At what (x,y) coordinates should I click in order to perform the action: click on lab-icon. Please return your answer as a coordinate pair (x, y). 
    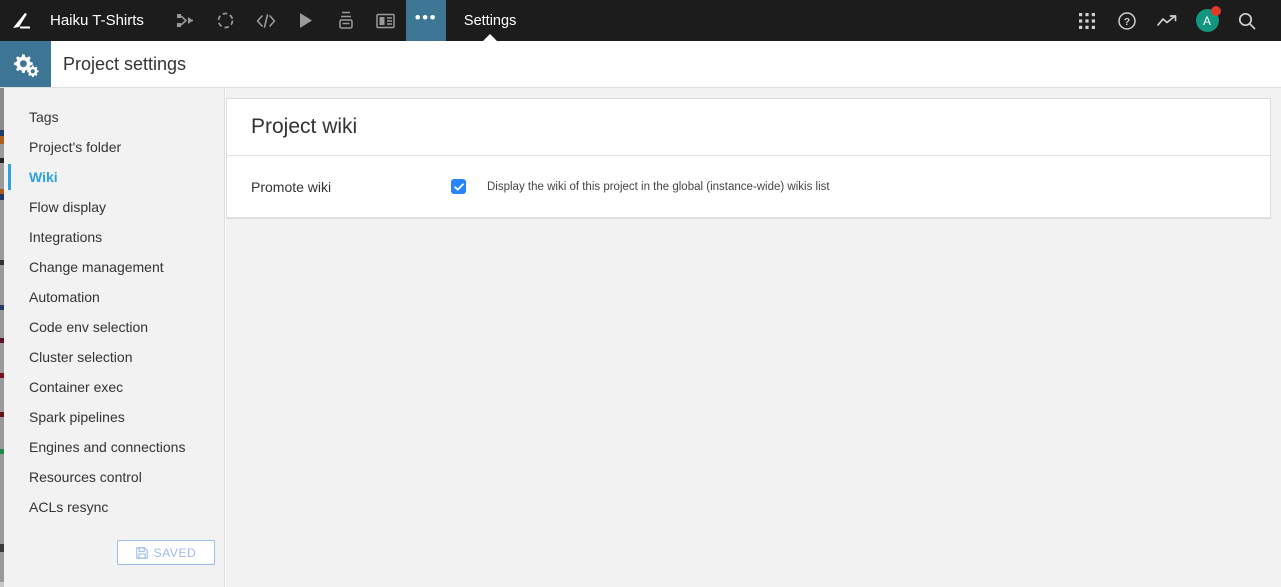
    Looking at the image, I should click on (346, 20).